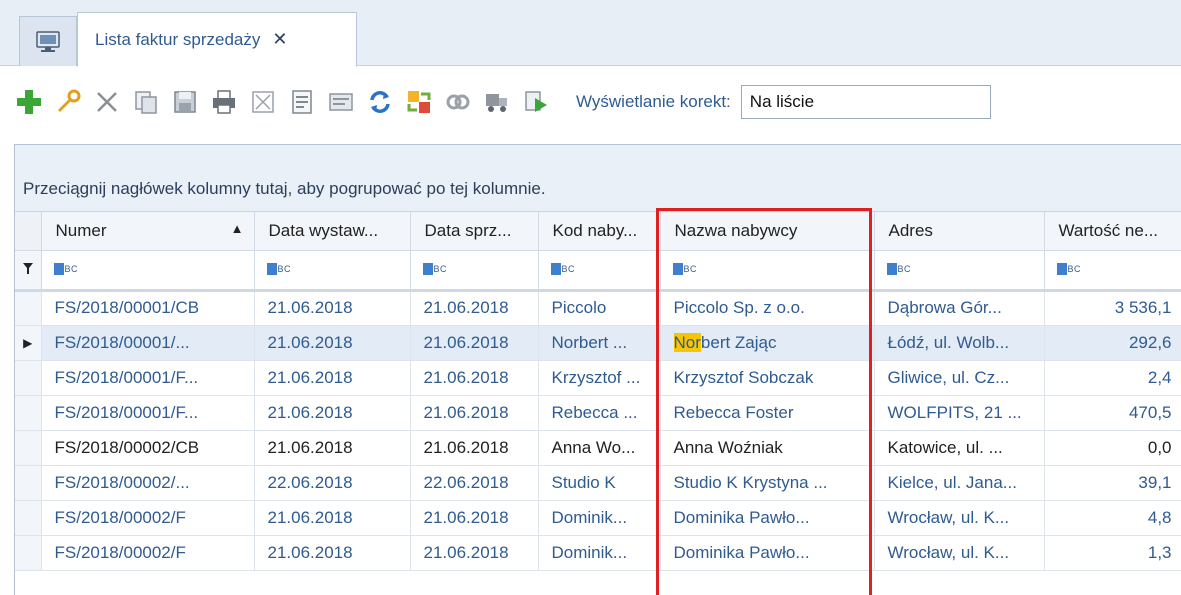  Describe the element at coordinates (28, 343) in the screenshot. I see `current-row-indicator: ▶` at that location.